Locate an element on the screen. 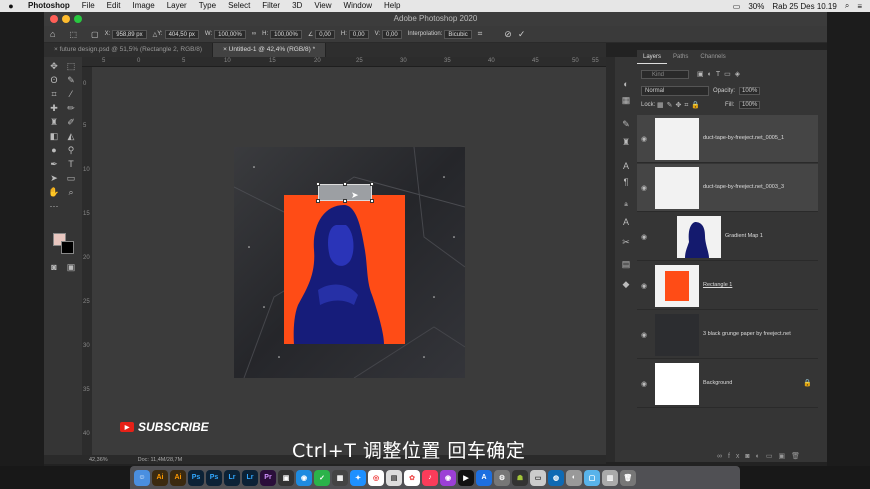  rectangle-tool-icon: ▭ is located at coordinates (71, 178).